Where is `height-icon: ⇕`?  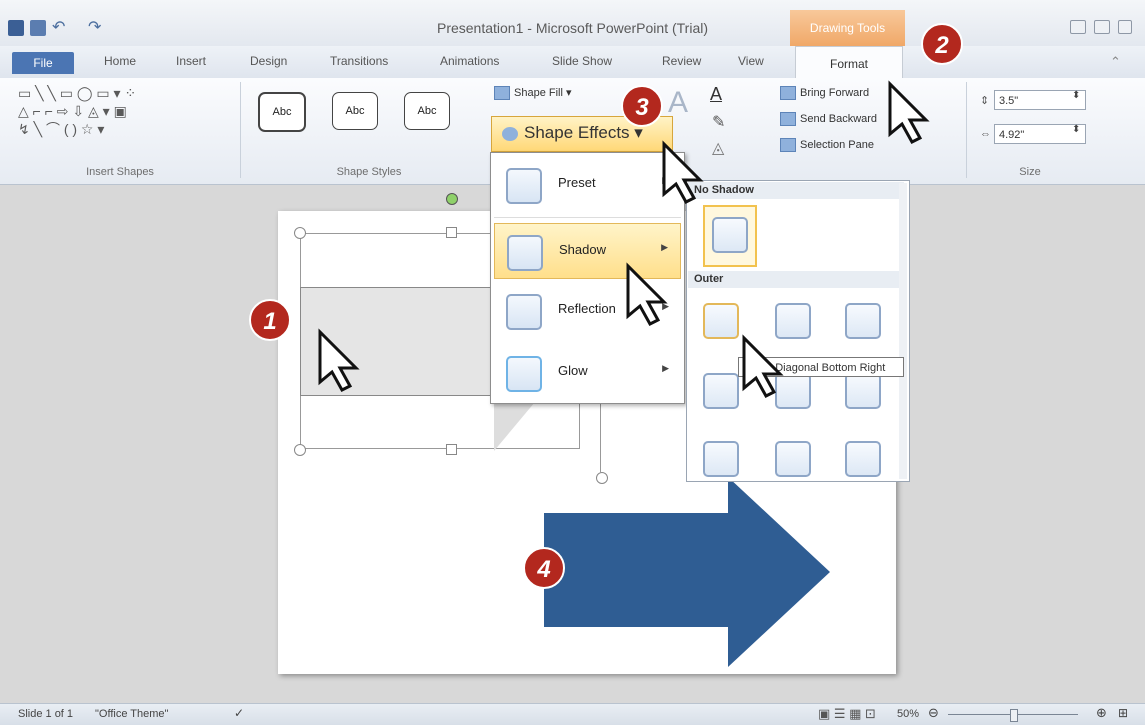
height-icon: ⇕ is located at coordinates (985, 101).